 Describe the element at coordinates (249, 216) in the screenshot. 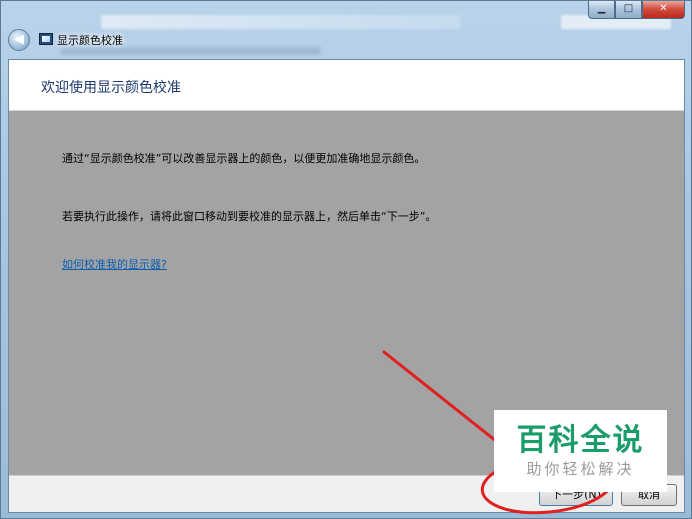

I see `instruction-paragraph: 若要执行此操作，请将此窗口移动到要校准的显示器上，然后单击“下一步”。` at that location.